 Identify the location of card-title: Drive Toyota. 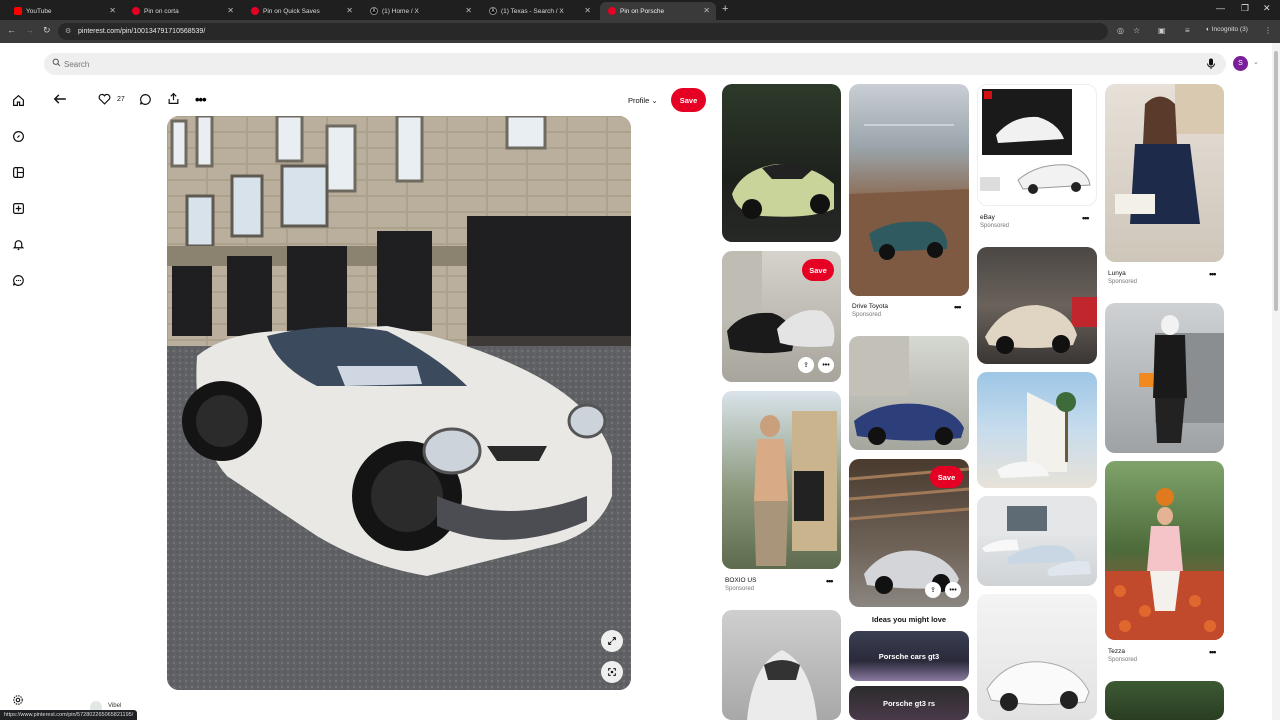
(870, 306).